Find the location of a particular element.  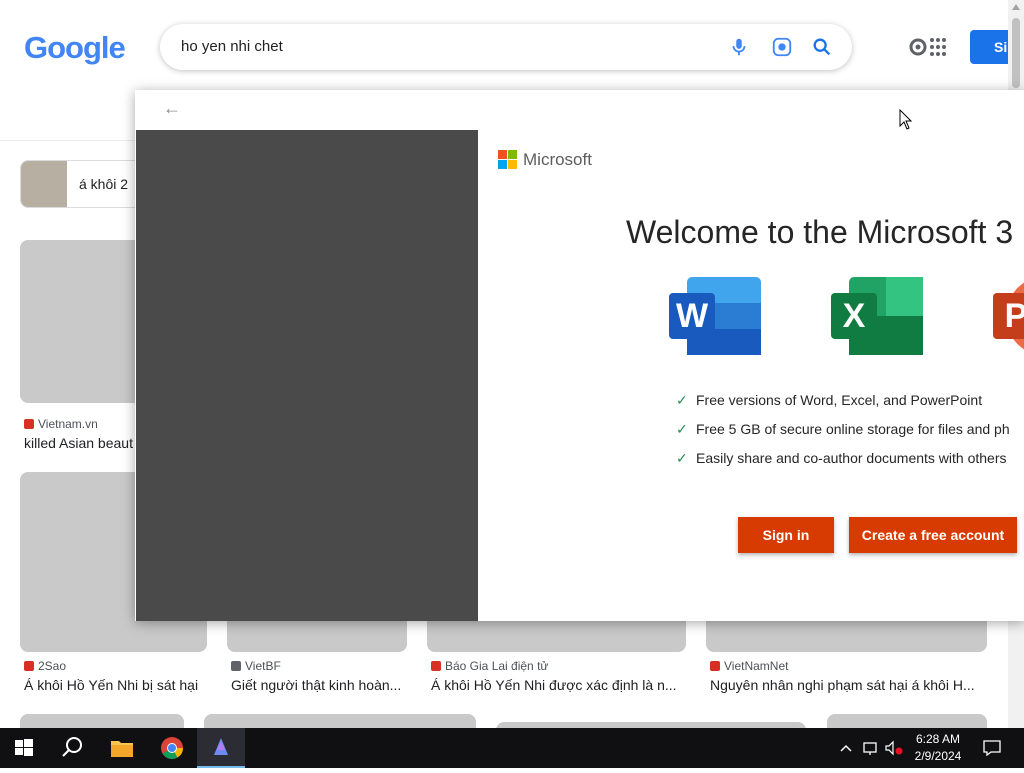

microphone-icon is located at coordinates (739, 47).